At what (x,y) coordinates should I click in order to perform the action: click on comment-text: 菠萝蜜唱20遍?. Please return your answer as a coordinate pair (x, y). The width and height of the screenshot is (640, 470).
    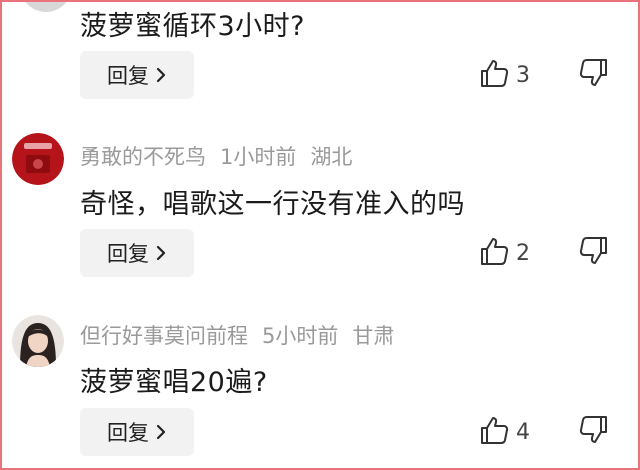
    Looking at the image, I should click on (174, 382).